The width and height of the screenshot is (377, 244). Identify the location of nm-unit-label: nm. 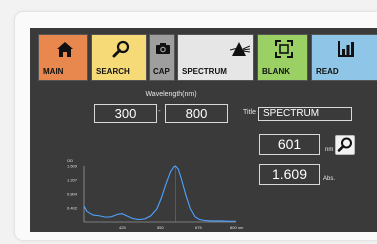
(329, 150).